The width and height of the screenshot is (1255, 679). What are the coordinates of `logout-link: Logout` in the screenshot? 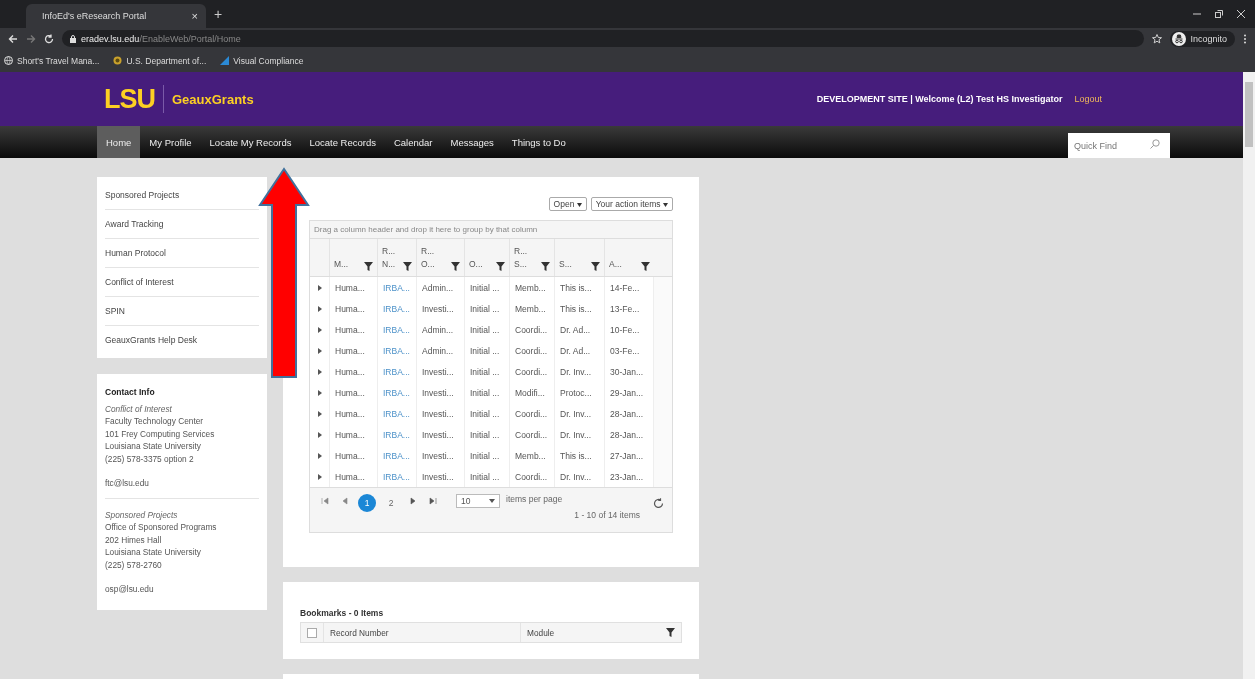 It's located at (1088, 99).